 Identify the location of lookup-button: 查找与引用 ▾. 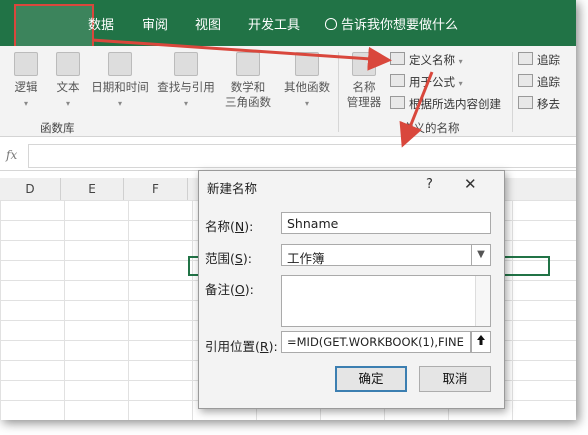
(186, 81).